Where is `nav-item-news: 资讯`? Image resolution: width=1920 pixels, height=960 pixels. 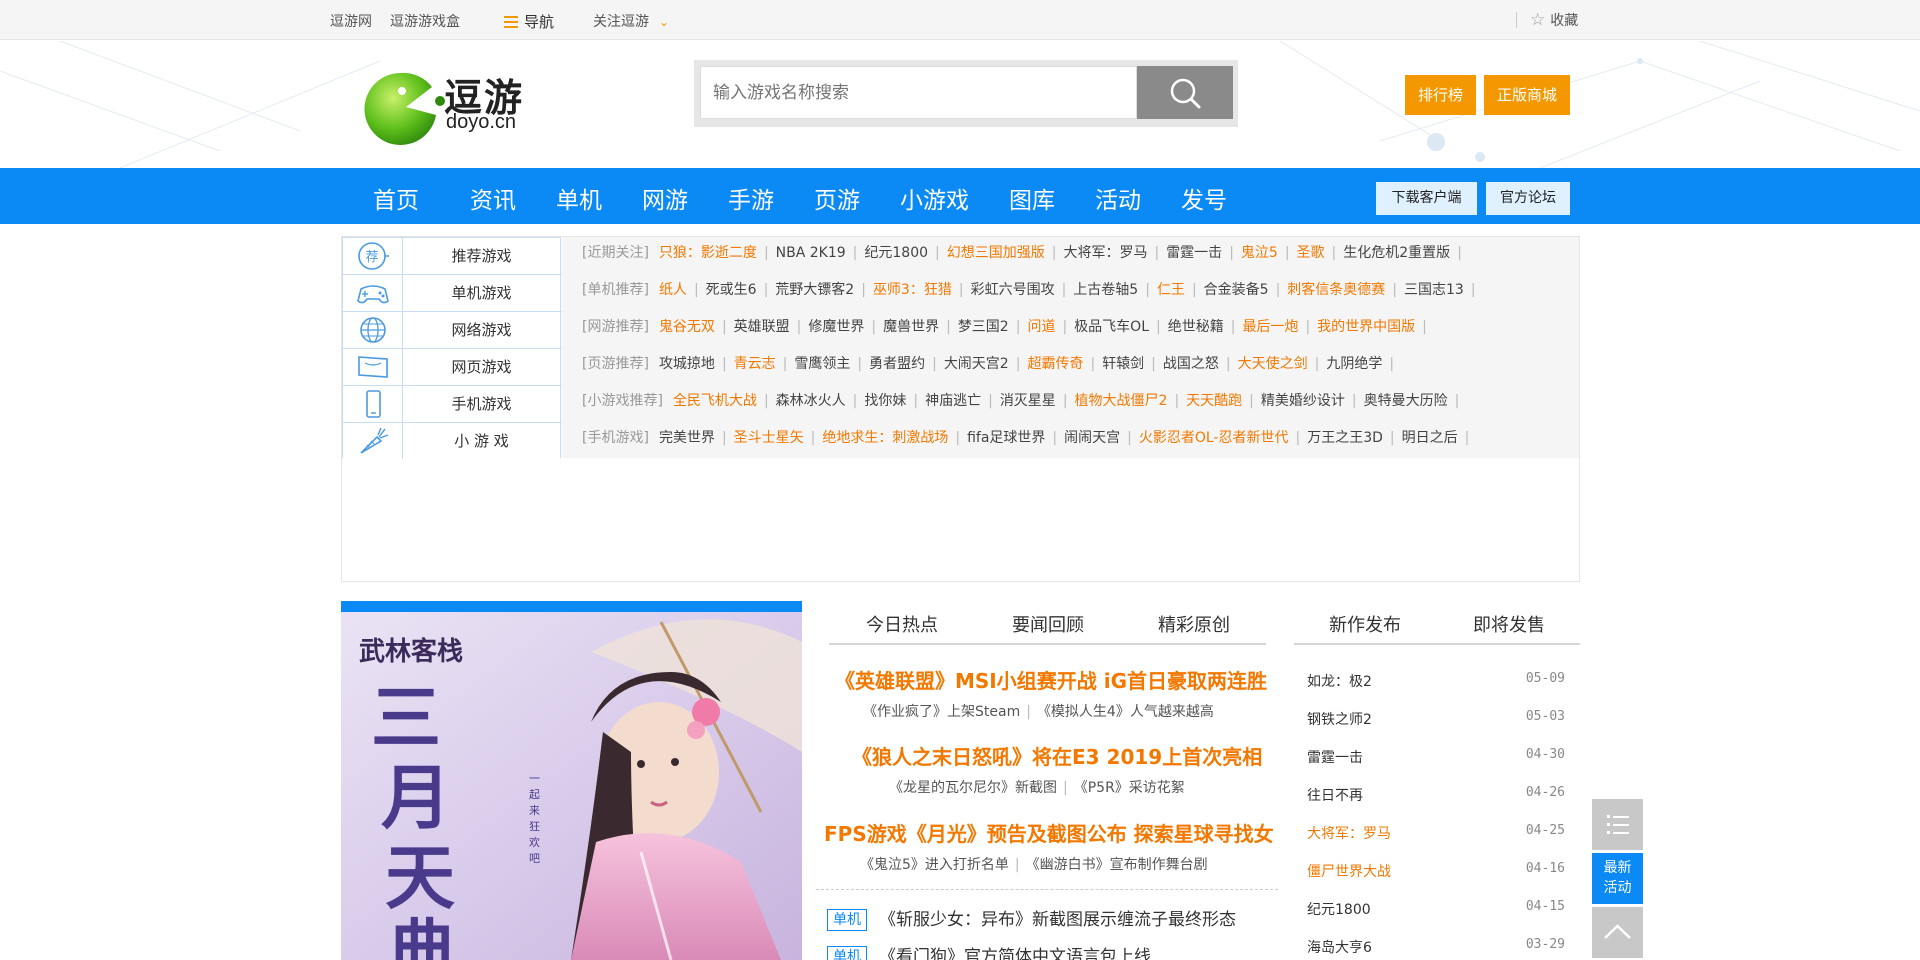 nav-item-news: 资讯 is located at coordinates (493, 198).